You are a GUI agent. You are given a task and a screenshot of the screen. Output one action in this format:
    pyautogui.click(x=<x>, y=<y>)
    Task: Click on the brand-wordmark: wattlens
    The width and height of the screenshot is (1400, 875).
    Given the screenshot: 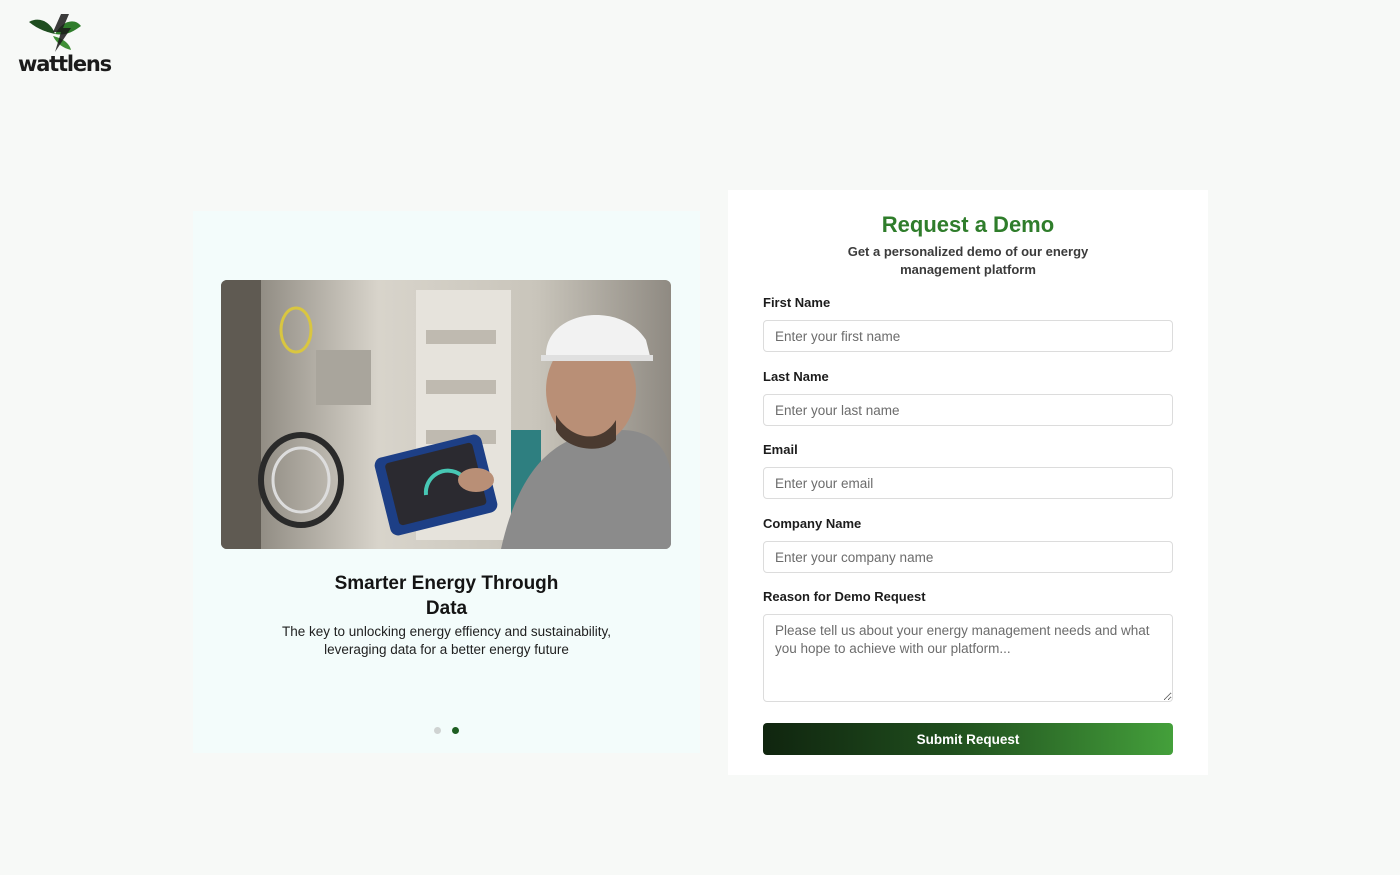 What is the action you would take?
    pyautogui.click(x=65, y=64)
    